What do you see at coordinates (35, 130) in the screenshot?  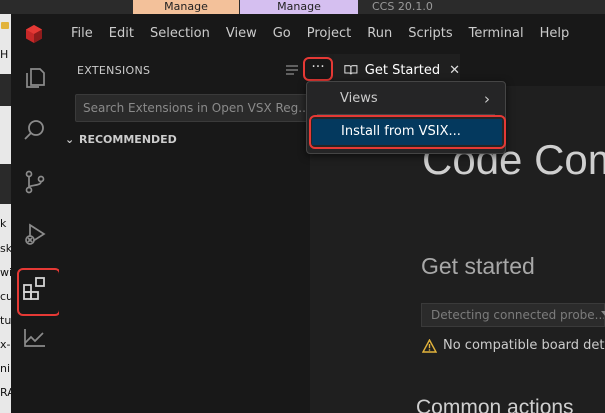 I see `search-icon` at bounding box center [35, 130].